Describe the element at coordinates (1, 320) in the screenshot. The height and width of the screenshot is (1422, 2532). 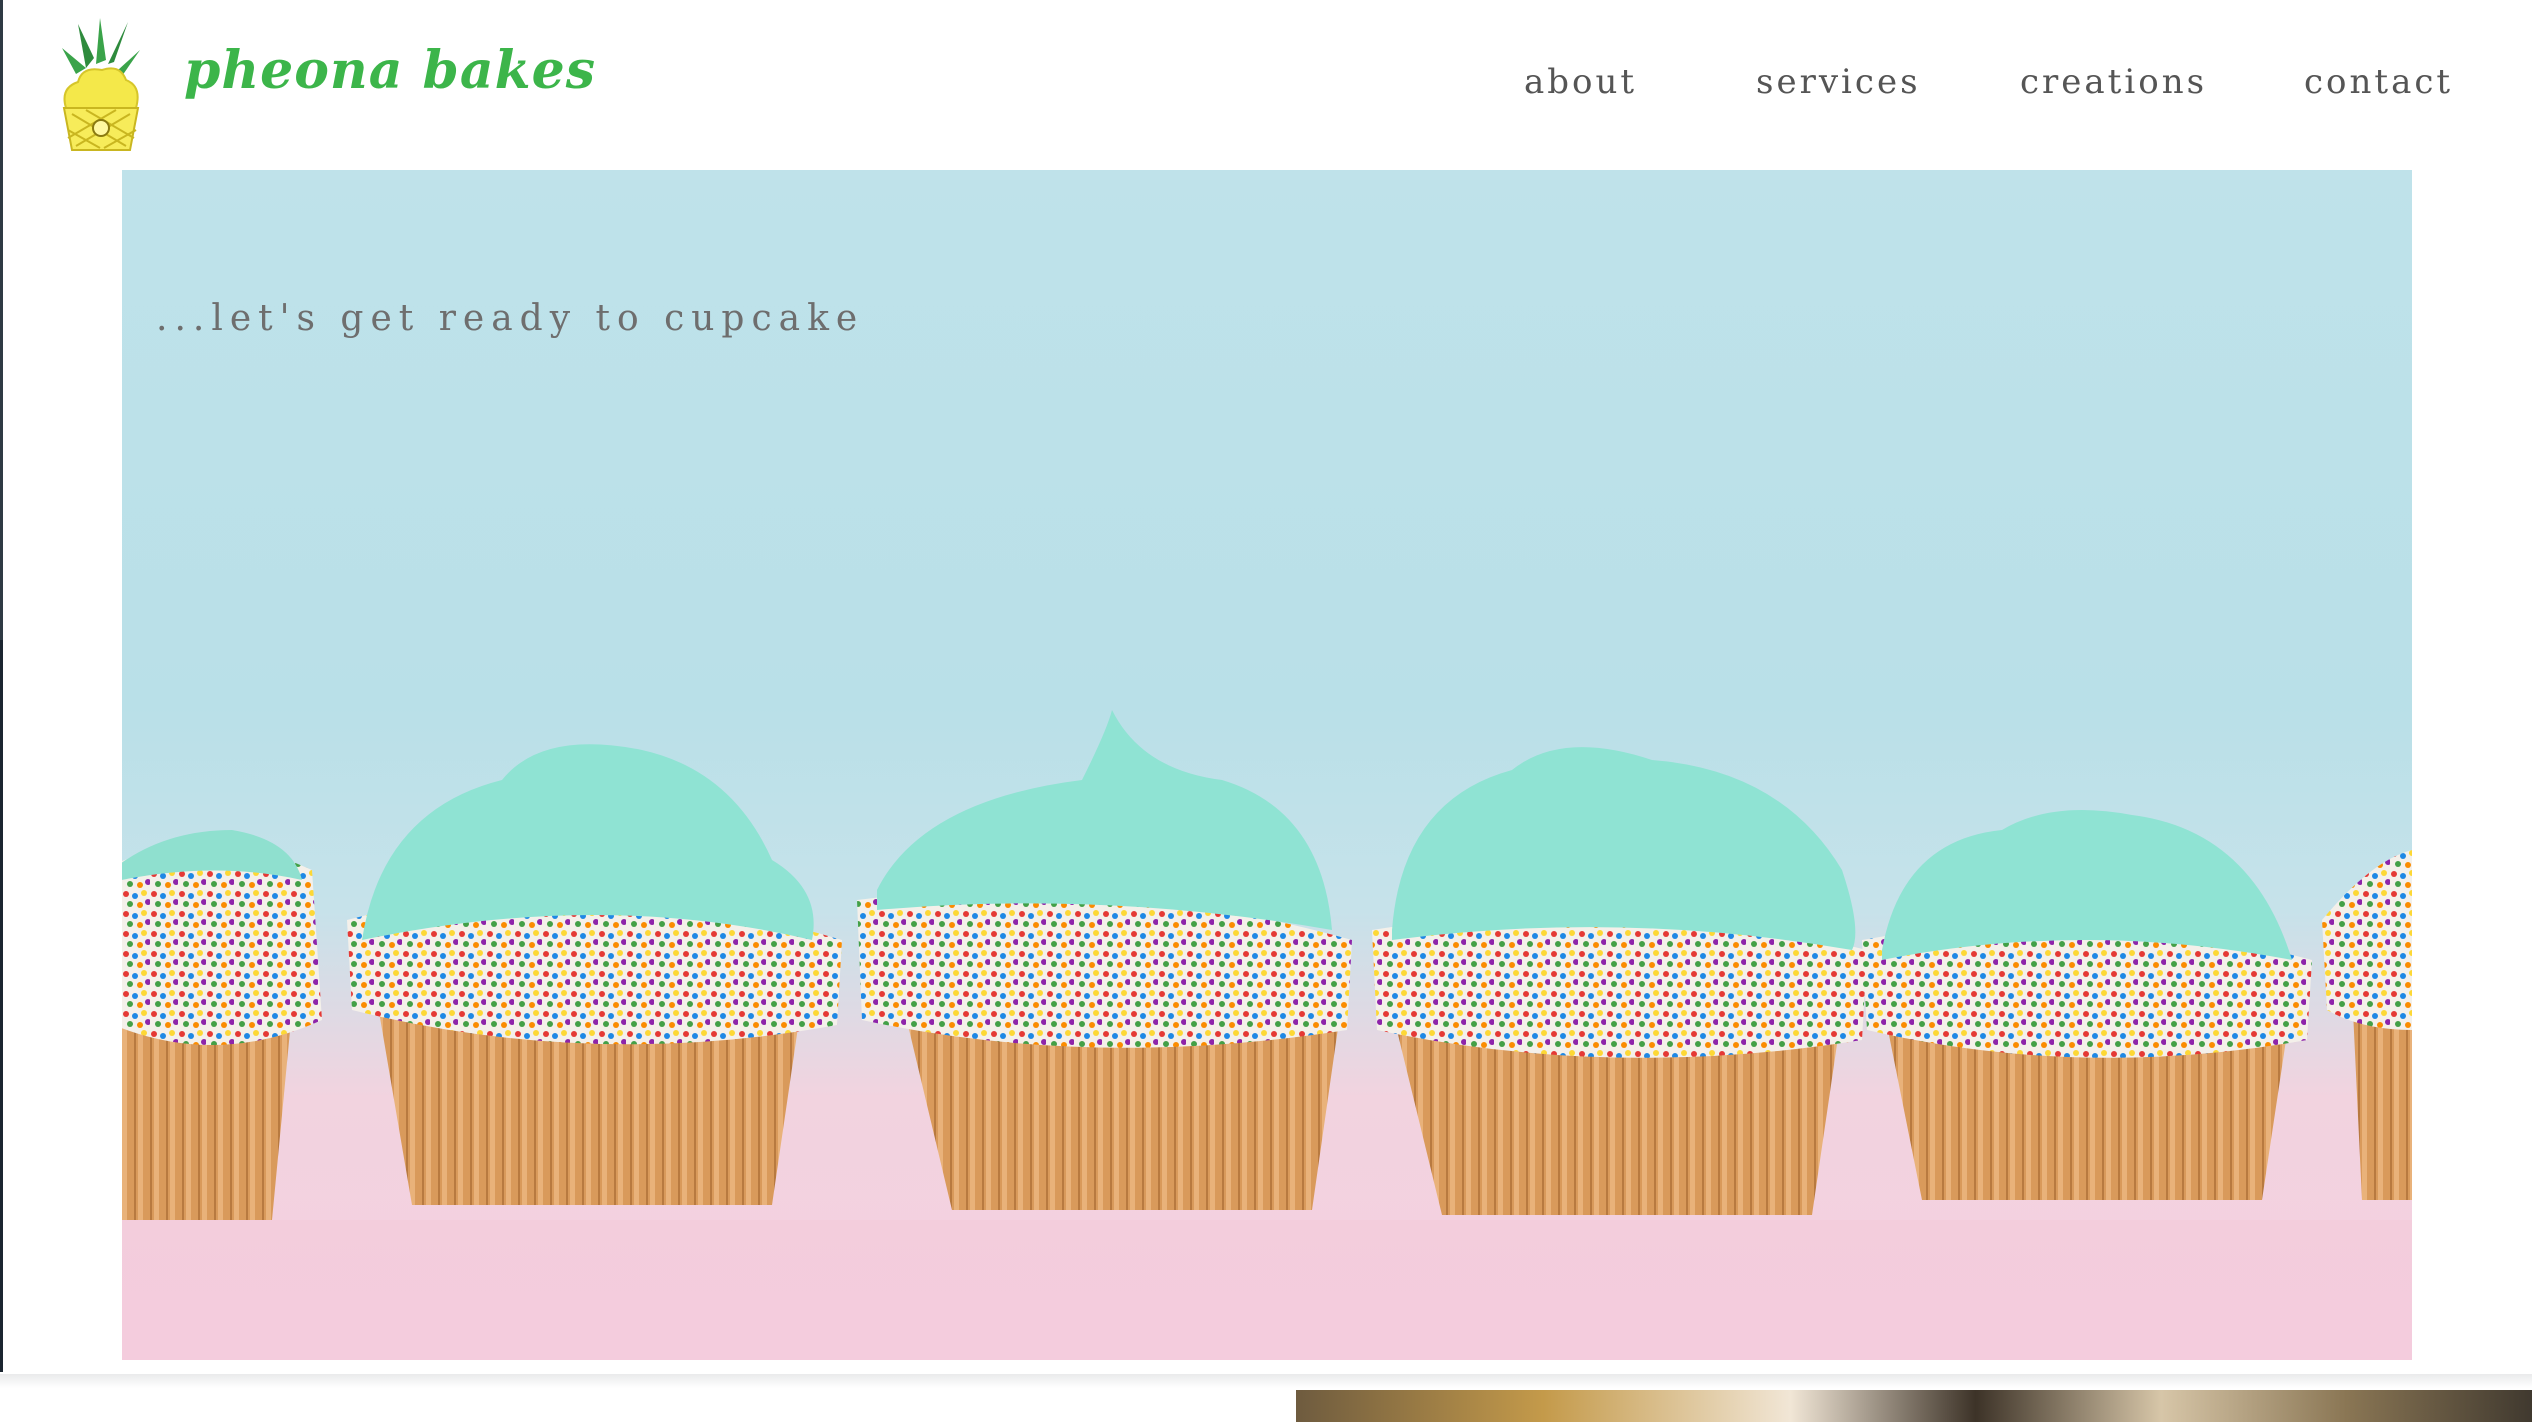
I see `window-edge` at that location.